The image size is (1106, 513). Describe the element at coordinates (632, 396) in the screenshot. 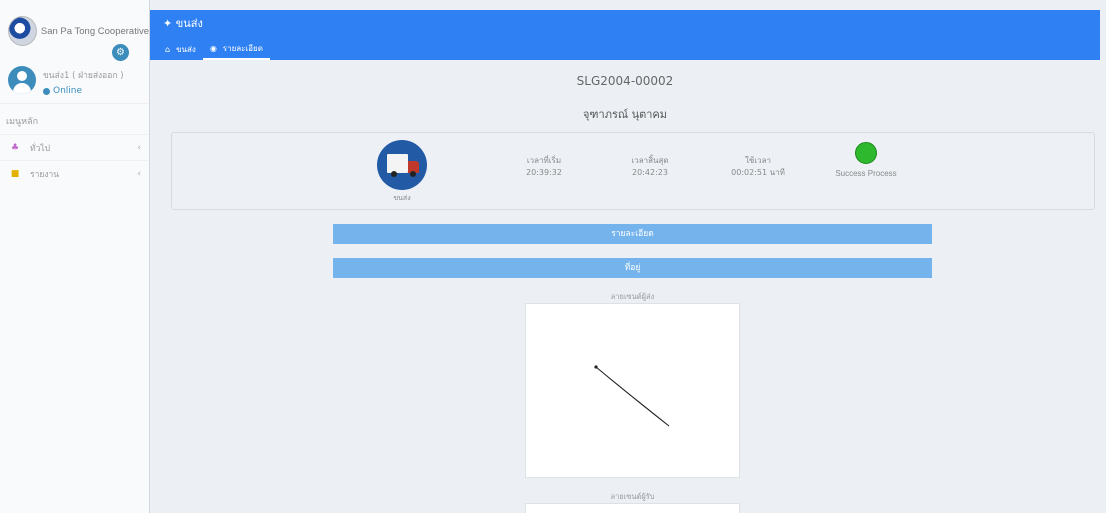

I see `signature-stroke` at that location.